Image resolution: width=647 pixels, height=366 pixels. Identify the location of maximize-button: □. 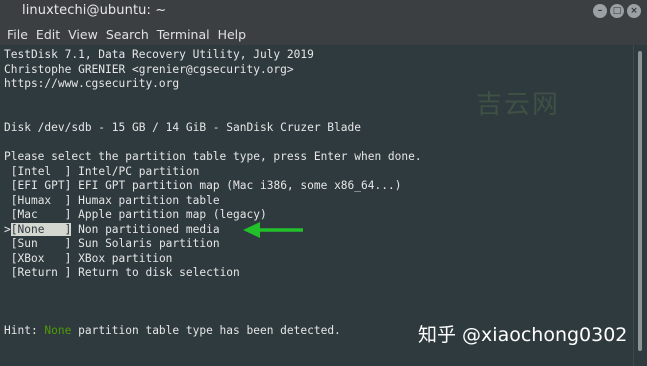
(617, 11).